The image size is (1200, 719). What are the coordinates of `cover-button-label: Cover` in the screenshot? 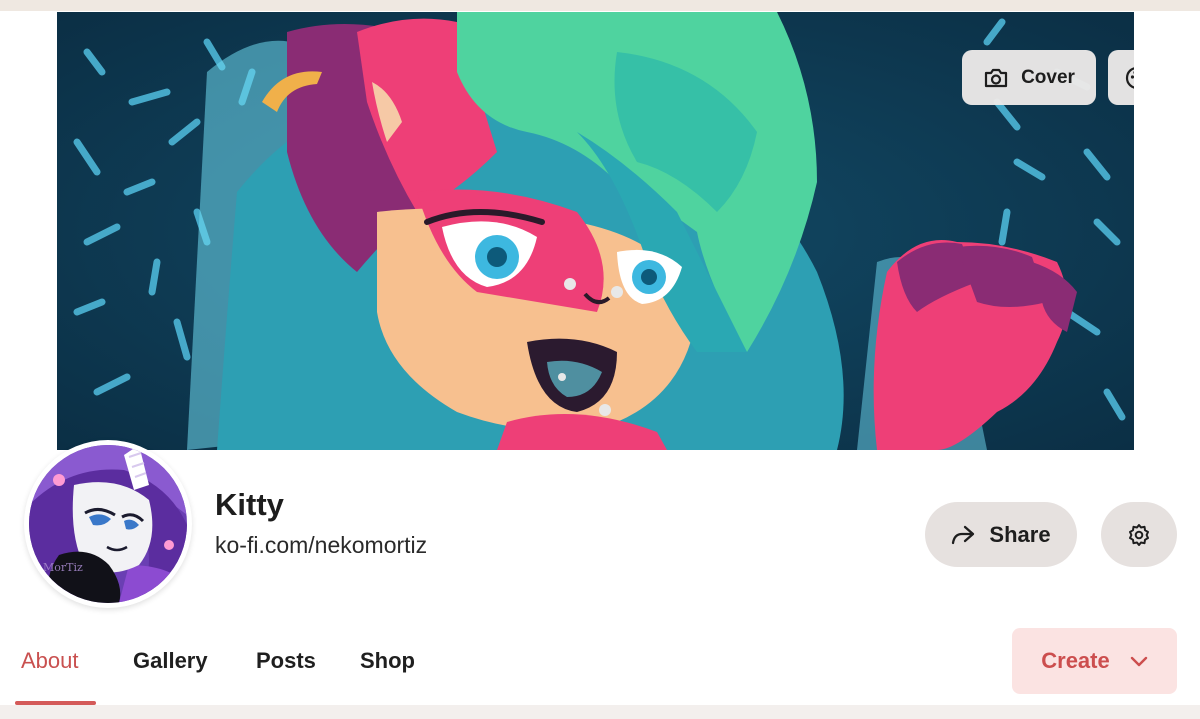 It's located at (1048, 77).